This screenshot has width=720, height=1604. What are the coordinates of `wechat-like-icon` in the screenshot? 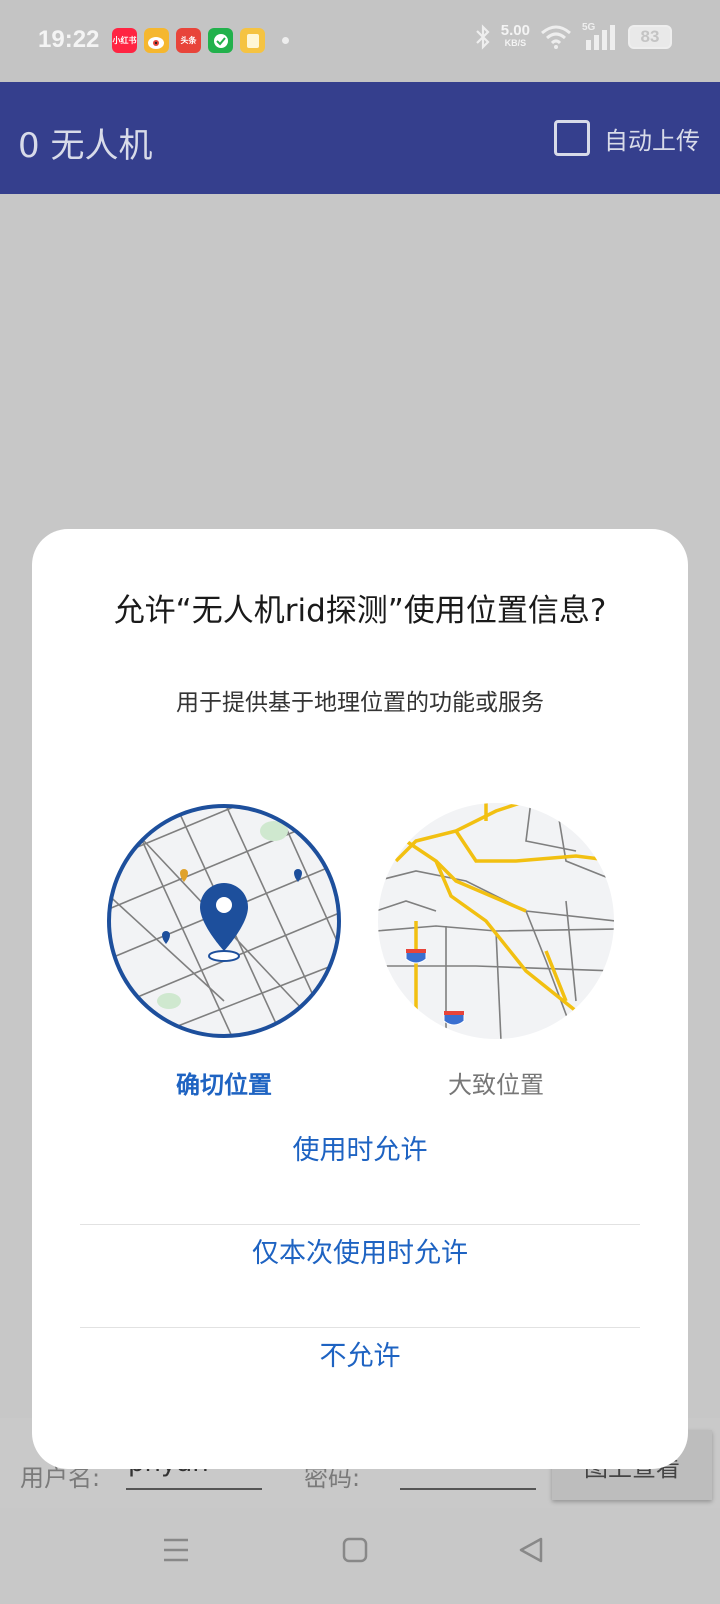 It's located at (220, 40).